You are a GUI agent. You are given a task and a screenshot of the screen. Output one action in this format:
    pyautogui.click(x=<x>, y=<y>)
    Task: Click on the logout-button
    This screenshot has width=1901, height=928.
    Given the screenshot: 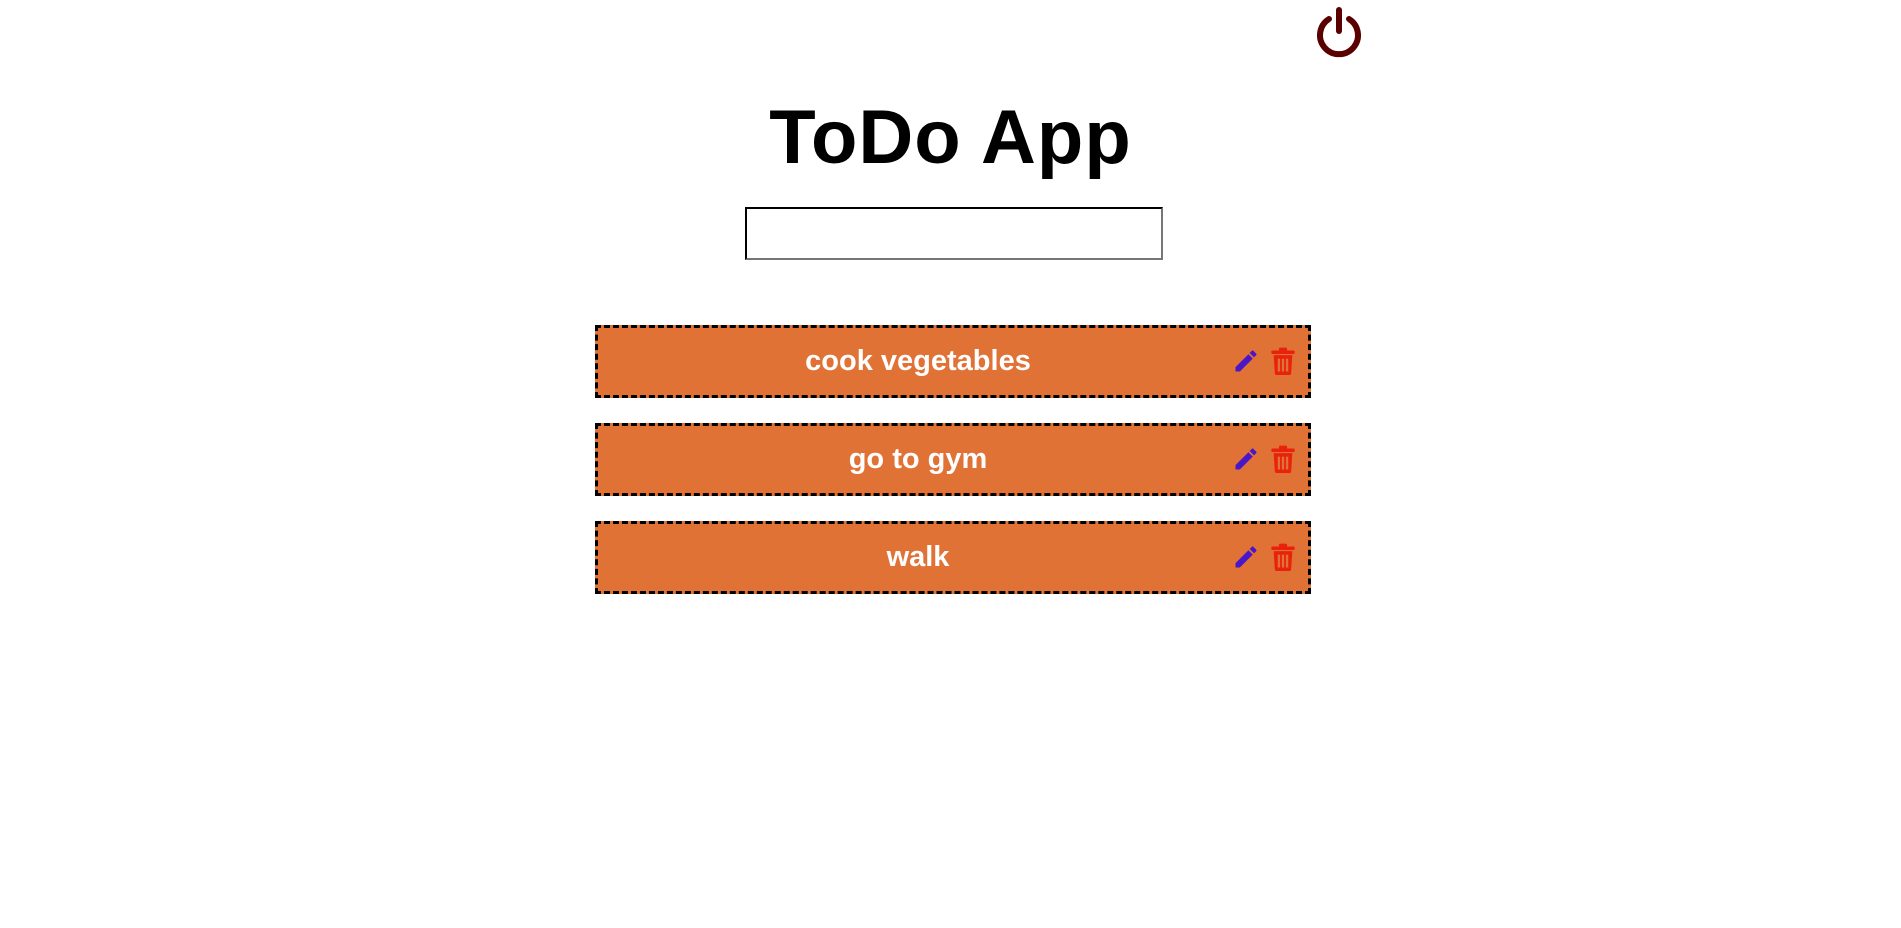 What is the action you would take?
    pyautogui.click(x=1339, y=33)
    